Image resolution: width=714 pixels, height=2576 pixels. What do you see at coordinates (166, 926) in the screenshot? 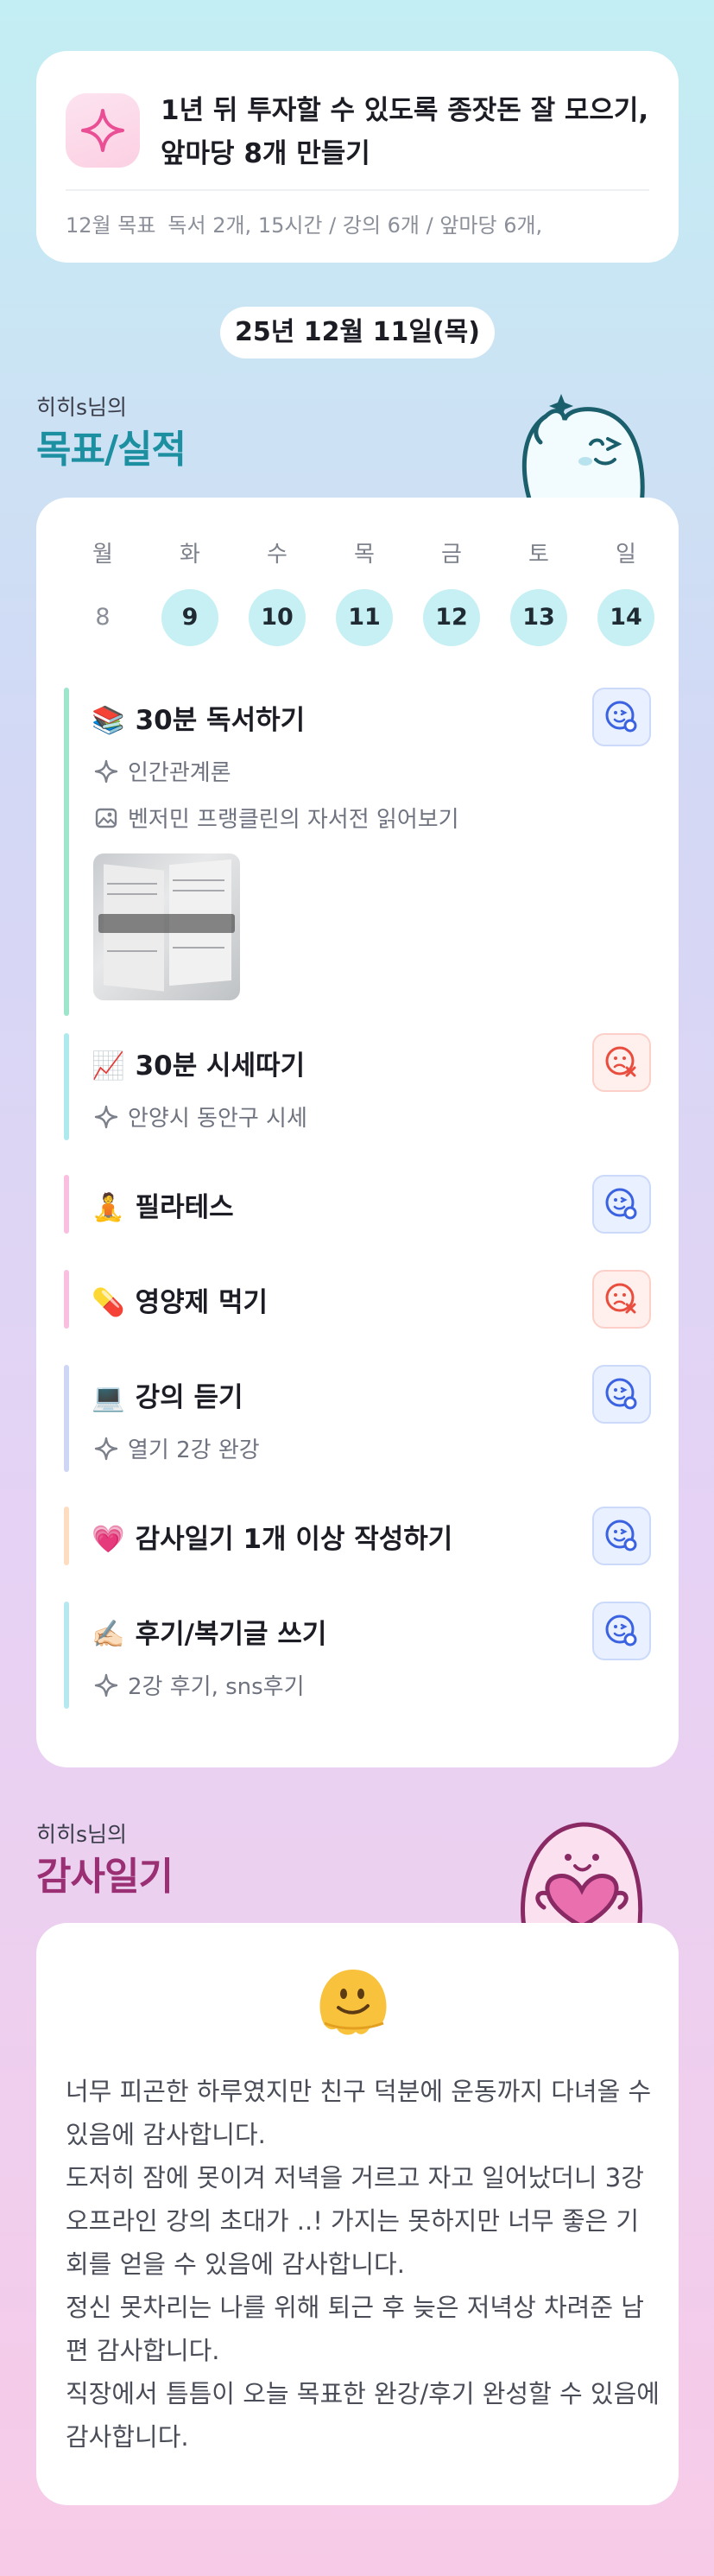
I see `book-photo` at bounding box center [166, 926].